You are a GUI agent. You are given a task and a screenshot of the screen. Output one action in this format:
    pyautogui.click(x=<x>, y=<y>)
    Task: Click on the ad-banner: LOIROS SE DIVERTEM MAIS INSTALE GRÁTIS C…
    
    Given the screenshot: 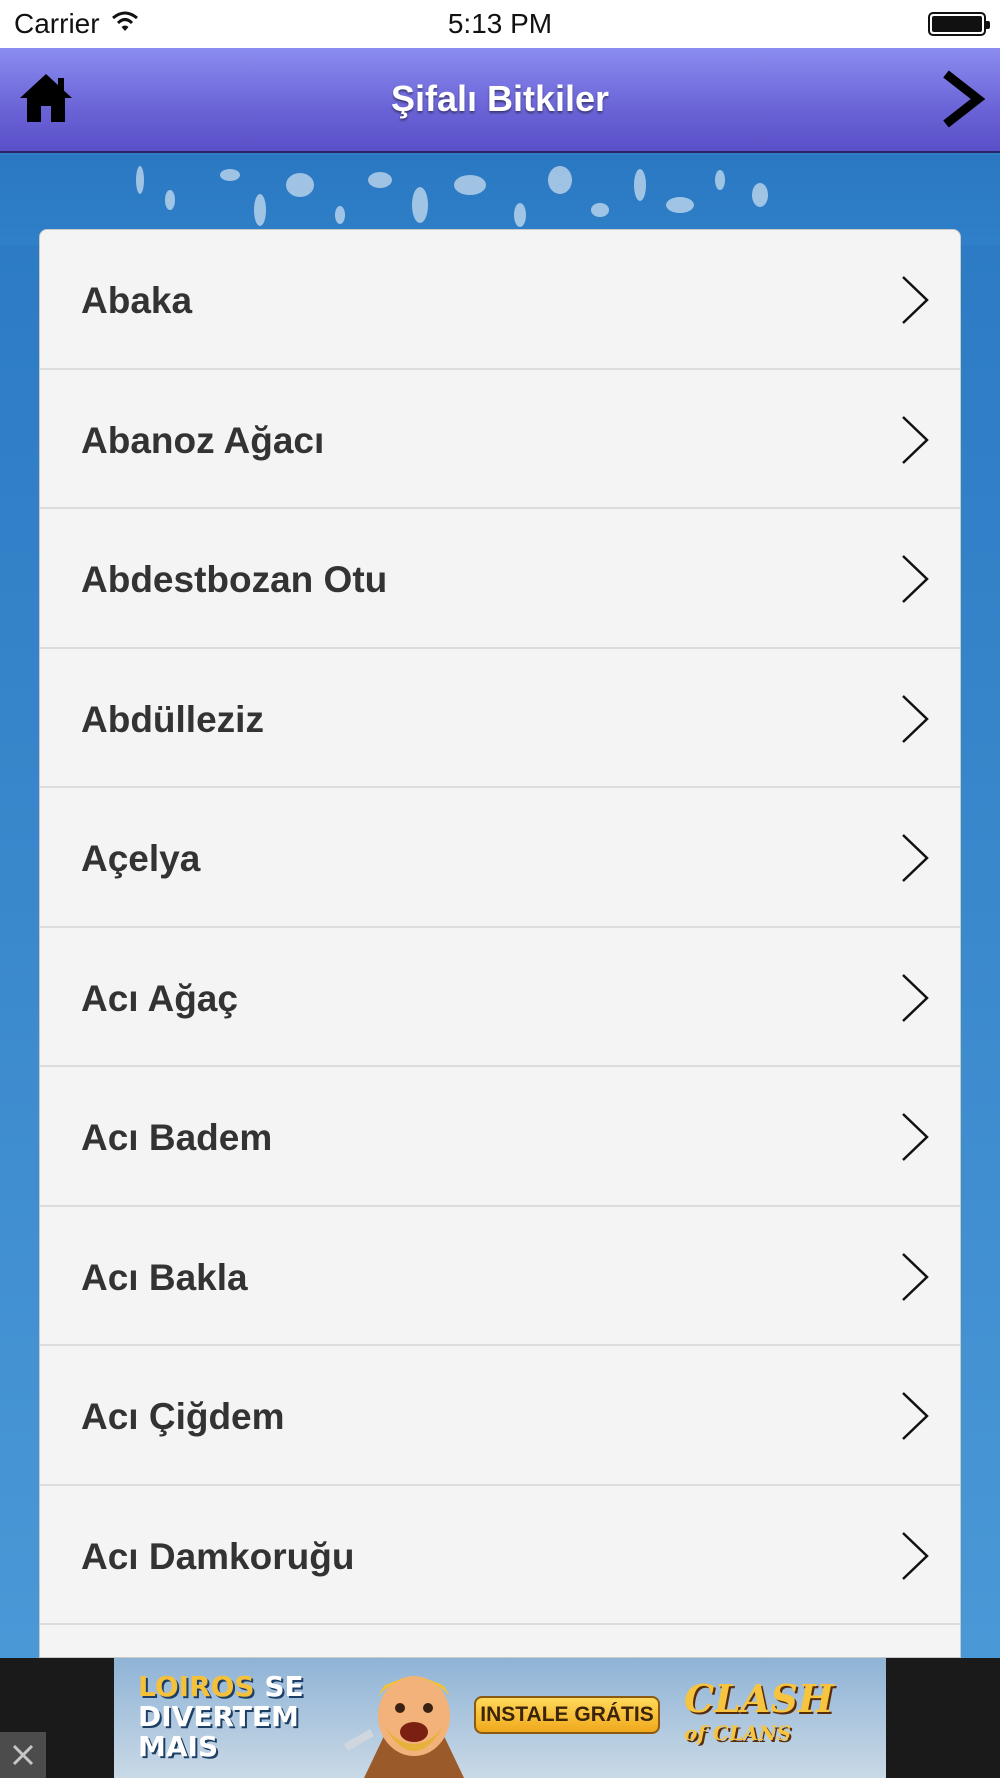 What is the action you would take?
    pyautogui.click(x=500, y=1718)
    